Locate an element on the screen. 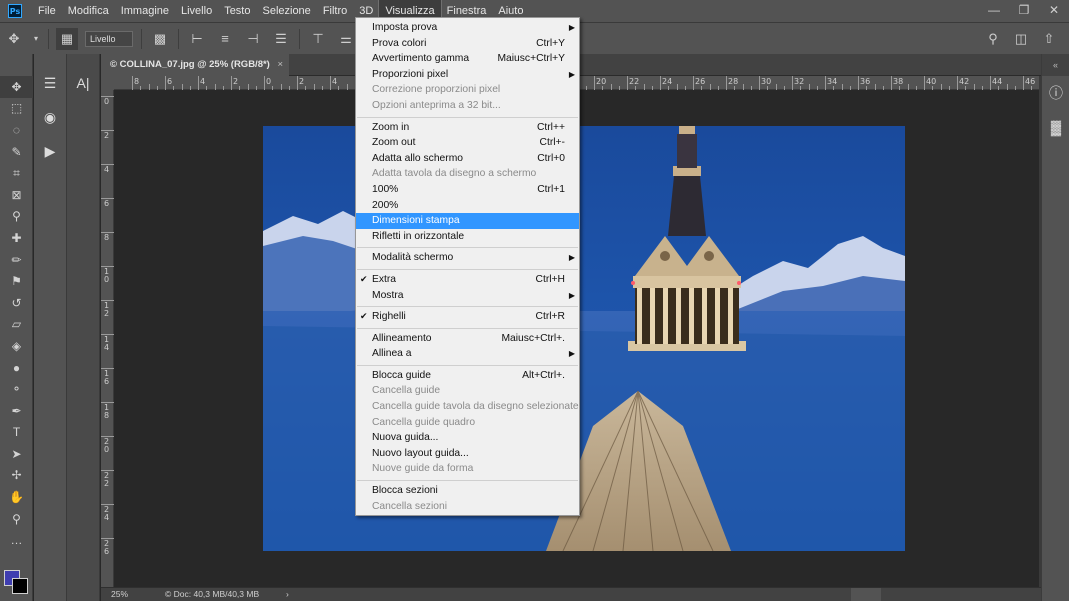  auto-select-icon: ▦ is located at coordinates (67, 38).